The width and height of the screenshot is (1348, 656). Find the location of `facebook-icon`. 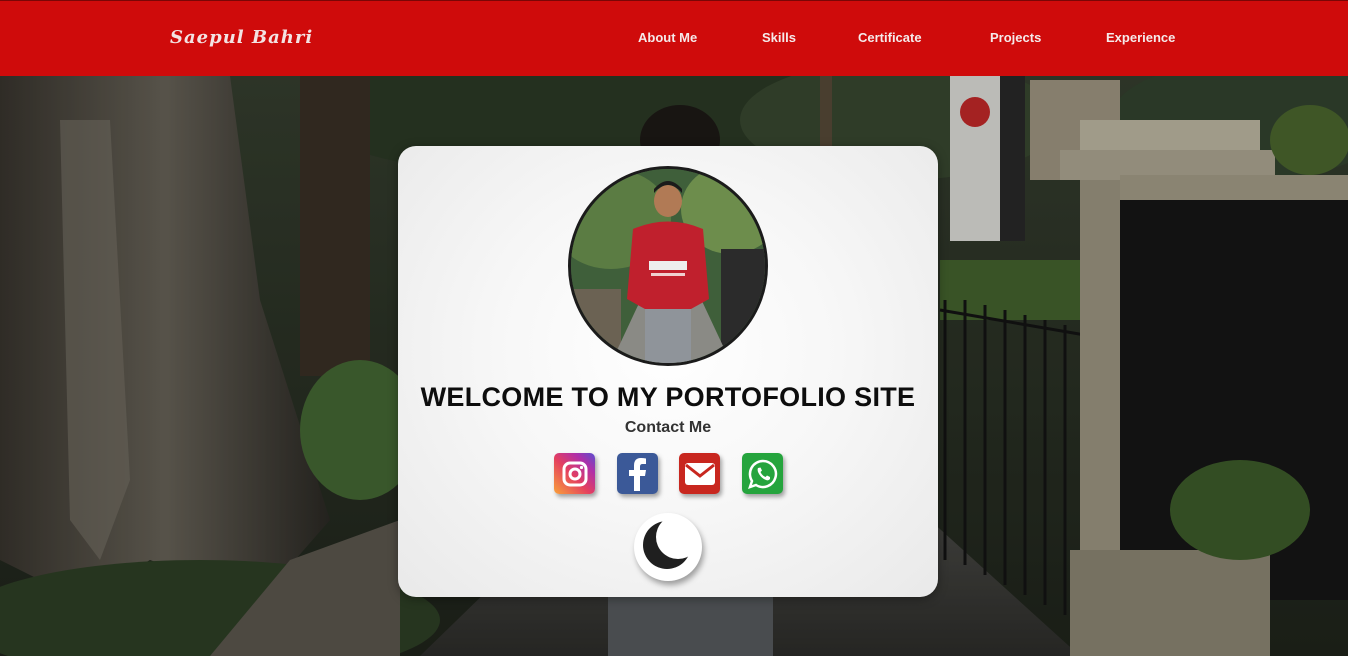

facebook-icon is located at coordinates (637, 474).